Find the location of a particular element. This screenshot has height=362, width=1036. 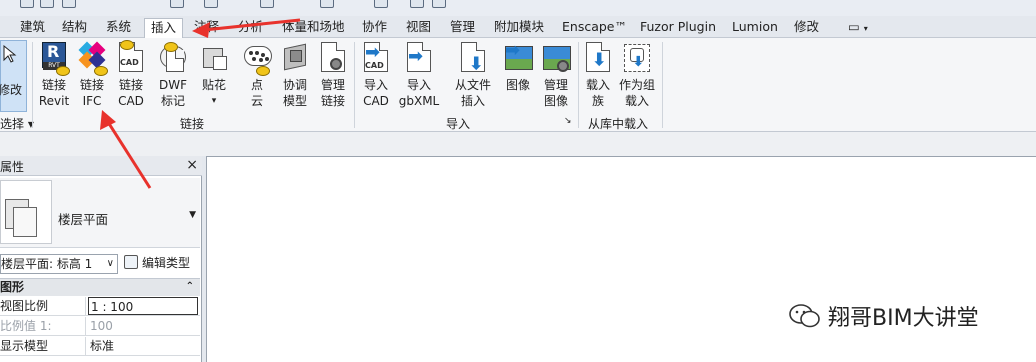

properties-category: 图形 ⌃ is located at coordinates (100, 287).